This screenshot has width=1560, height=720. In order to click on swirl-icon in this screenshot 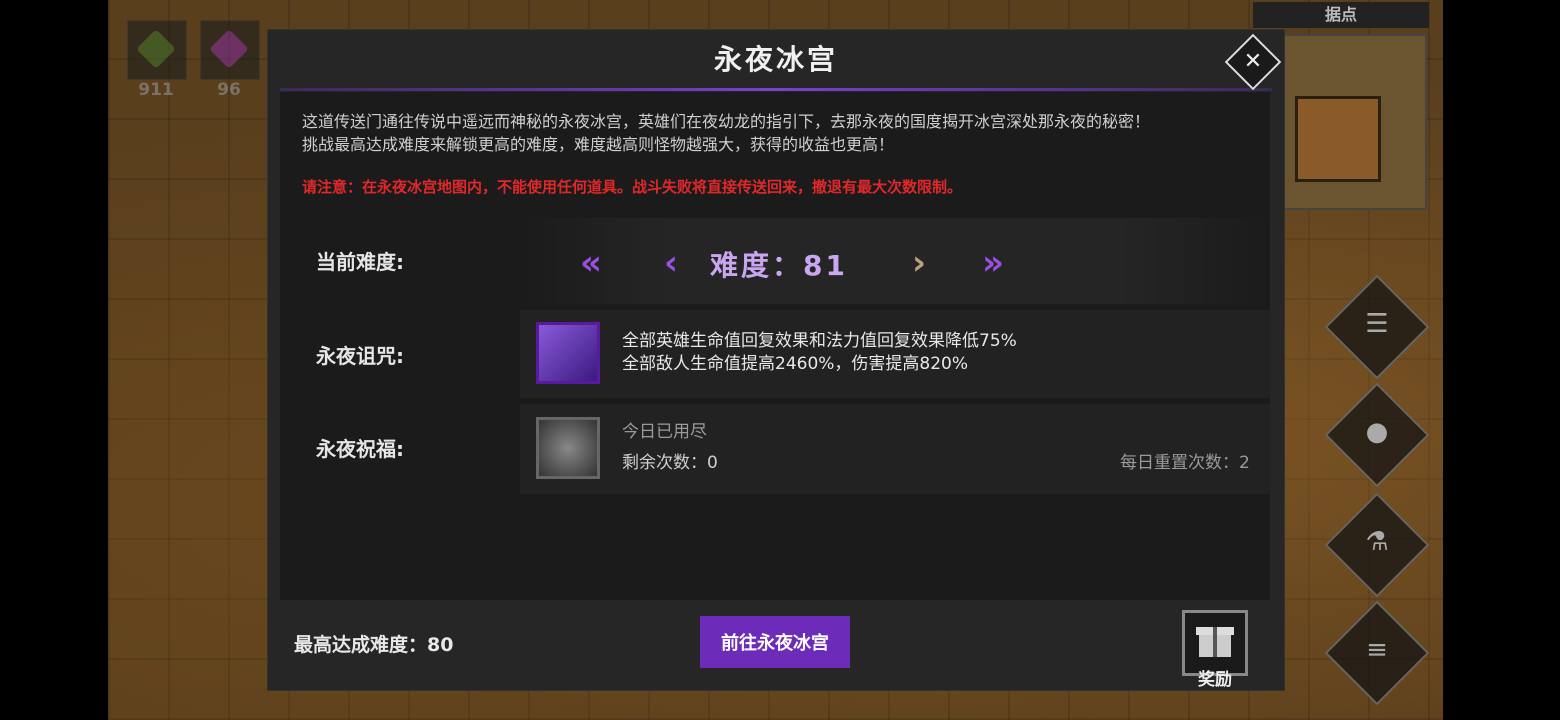, I will do `click(568, 448)`.